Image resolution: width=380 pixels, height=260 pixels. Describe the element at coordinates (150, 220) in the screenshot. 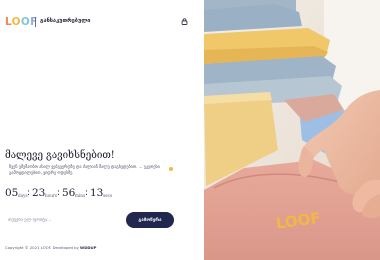

I see `subscribe-button: გამოწერა` at that location.